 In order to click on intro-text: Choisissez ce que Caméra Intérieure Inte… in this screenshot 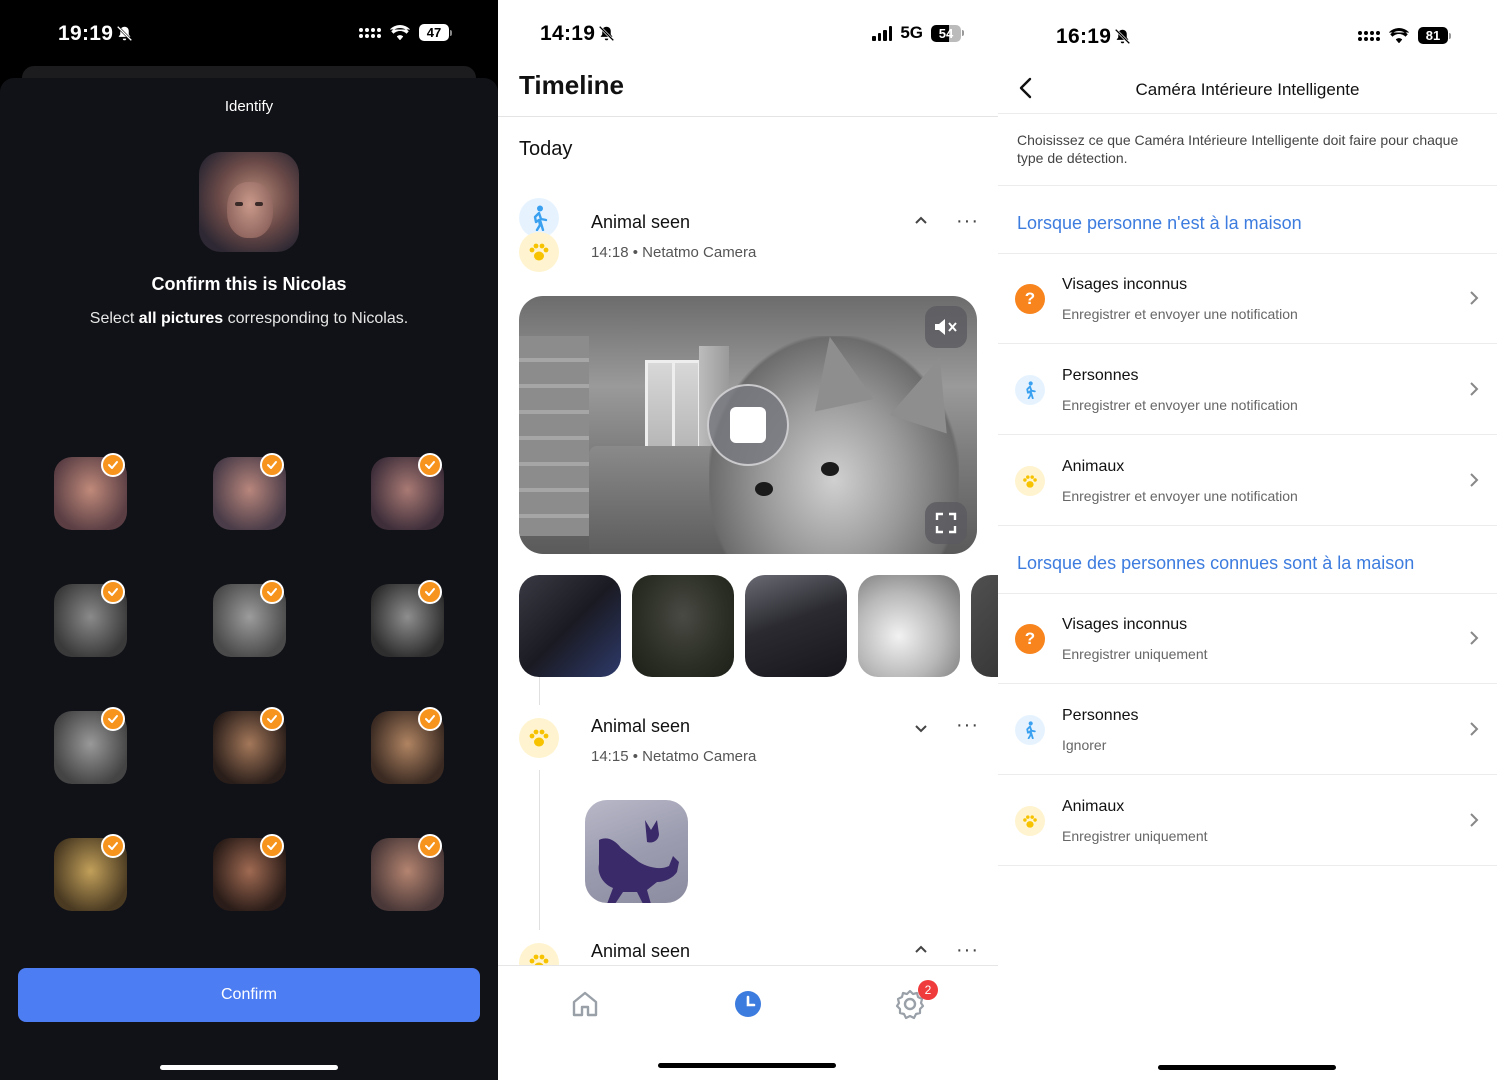, I will do `click(1238, 149)`.